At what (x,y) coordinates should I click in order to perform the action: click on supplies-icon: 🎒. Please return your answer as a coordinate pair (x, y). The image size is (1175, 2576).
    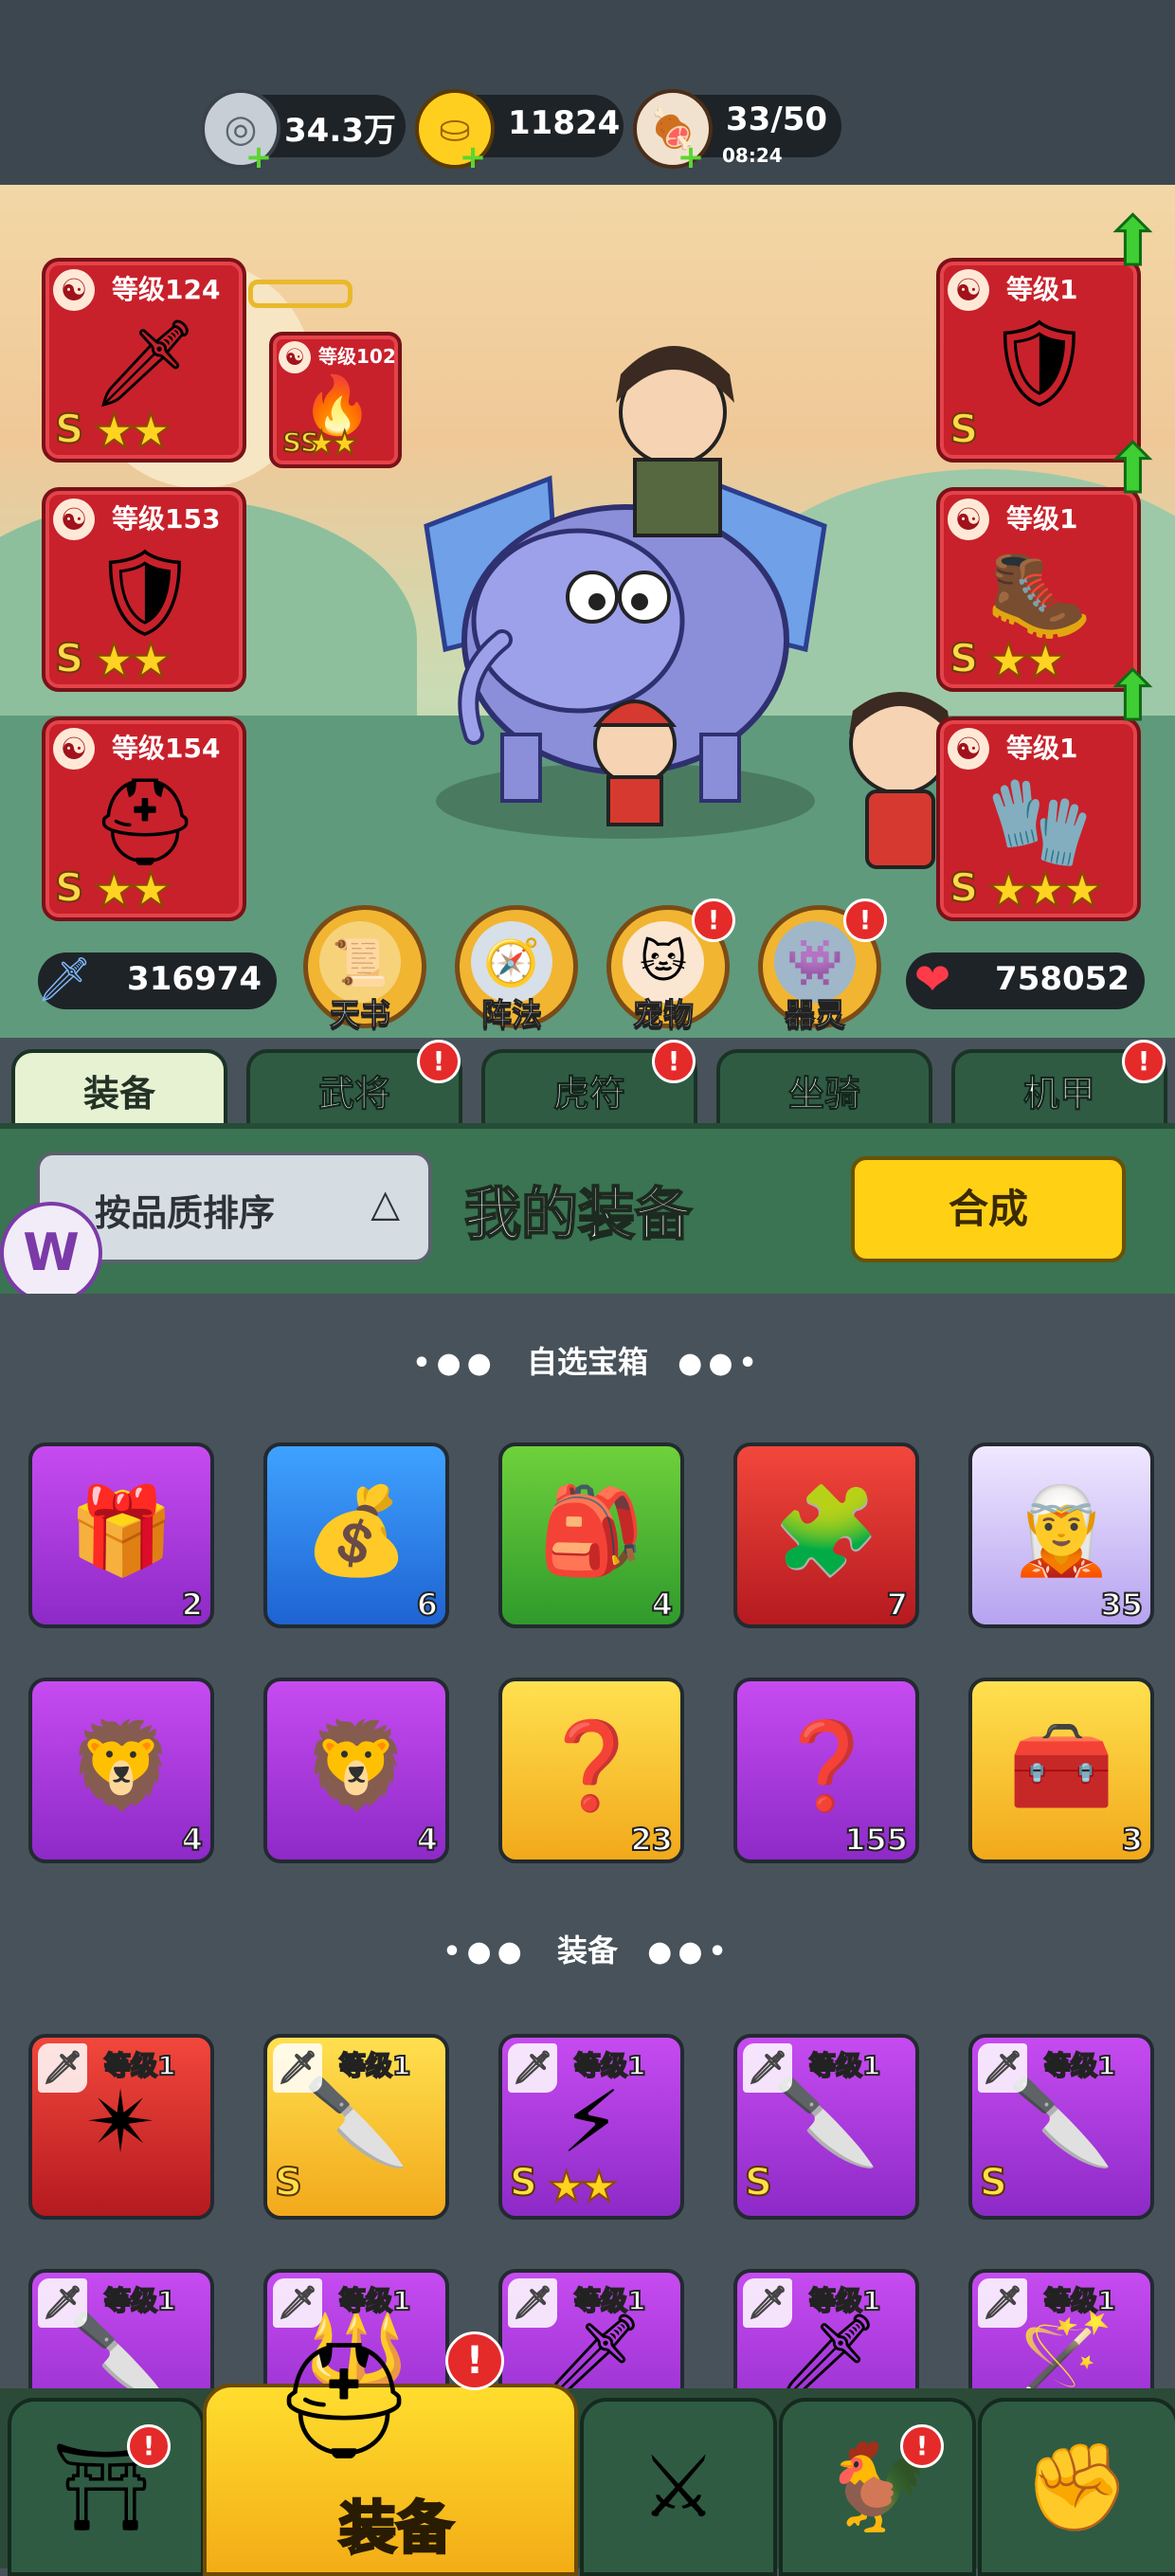
    Looking at the image, I should click on (591, 1530).